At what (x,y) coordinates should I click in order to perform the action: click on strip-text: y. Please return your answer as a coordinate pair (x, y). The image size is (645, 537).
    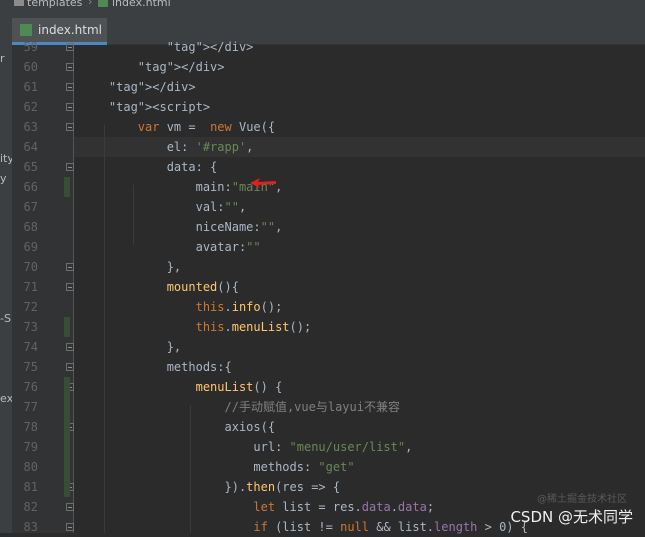
    Looking at the image, I should click on (3, 178).